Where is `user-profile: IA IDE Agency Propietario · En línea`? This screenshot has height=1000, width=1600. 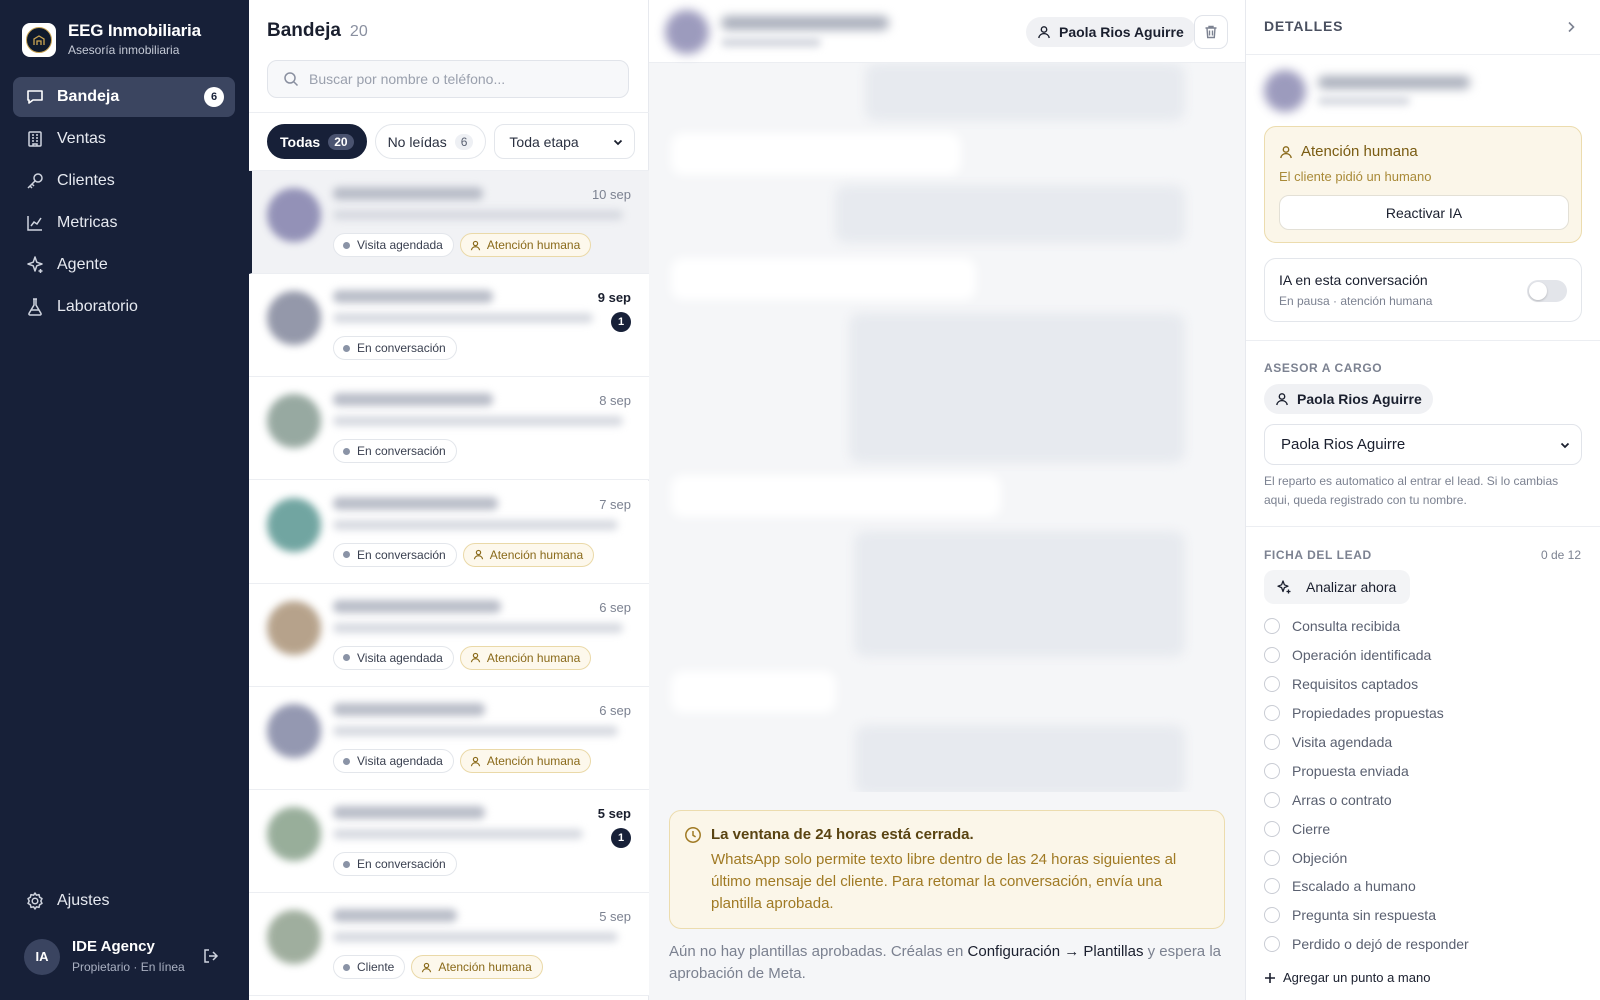
user-profile: IA IDE Agency Propietario · En línea is located at coordinates (104, 956).